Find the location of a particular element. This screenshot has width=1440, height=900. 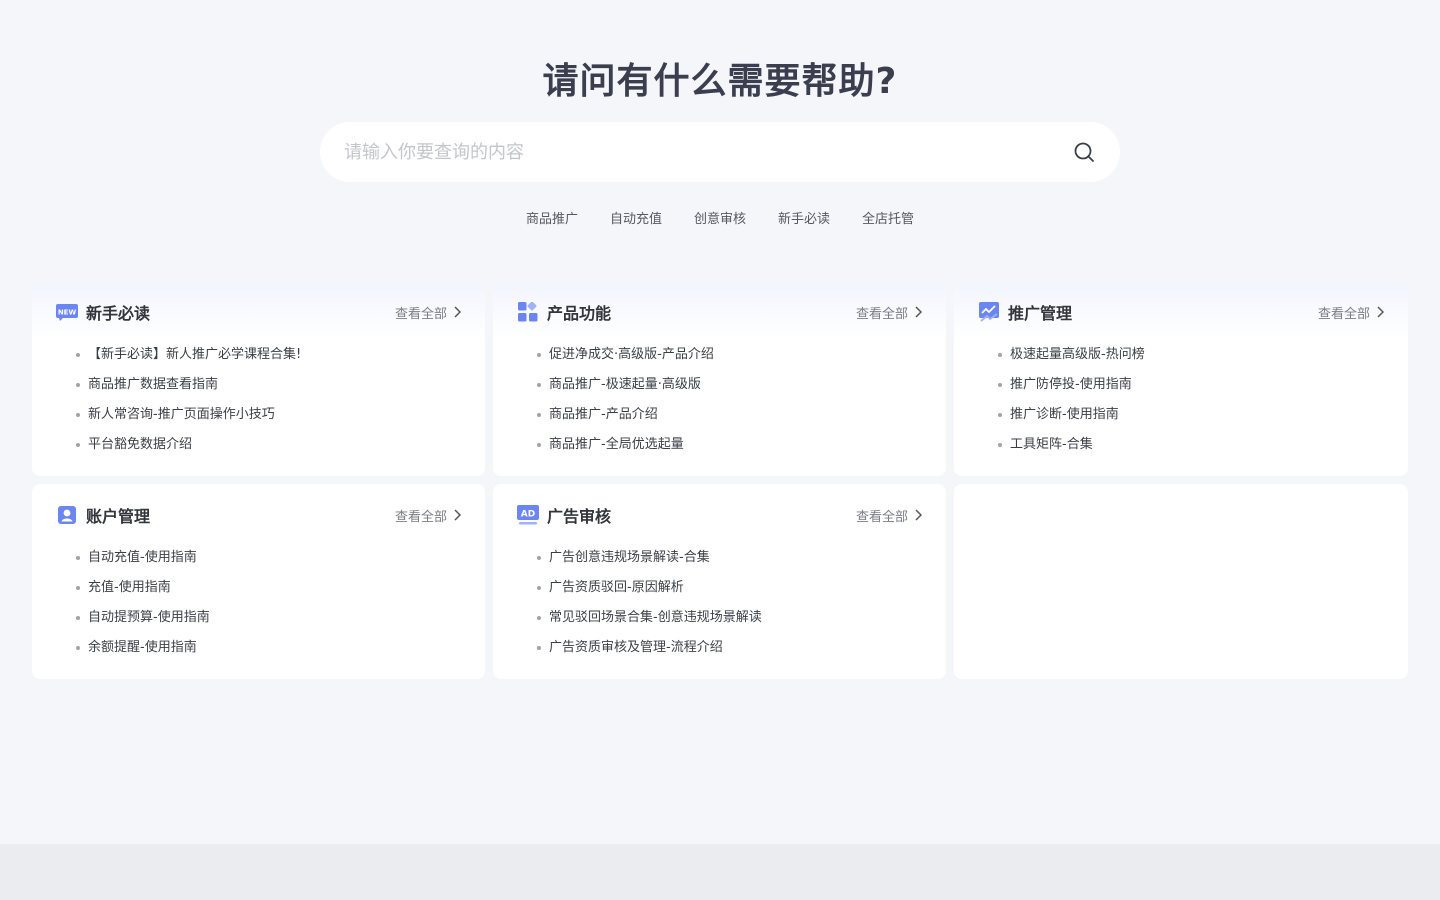

svg-text: NEW is located at coordinates (67, 313).